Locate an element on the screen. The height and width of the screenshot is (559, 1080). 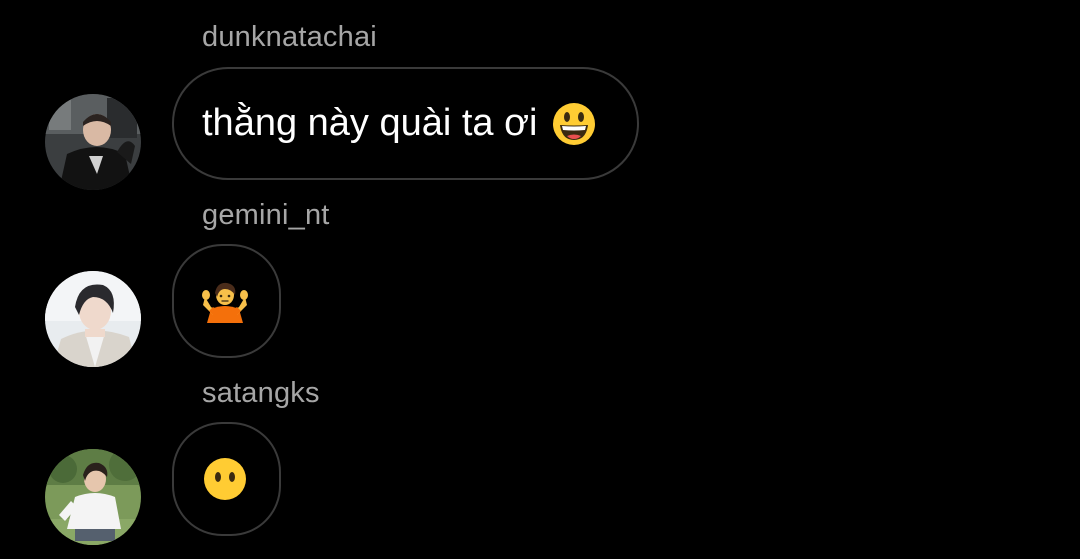
face-without-mouth-icon is located at coordinates (225, 479).